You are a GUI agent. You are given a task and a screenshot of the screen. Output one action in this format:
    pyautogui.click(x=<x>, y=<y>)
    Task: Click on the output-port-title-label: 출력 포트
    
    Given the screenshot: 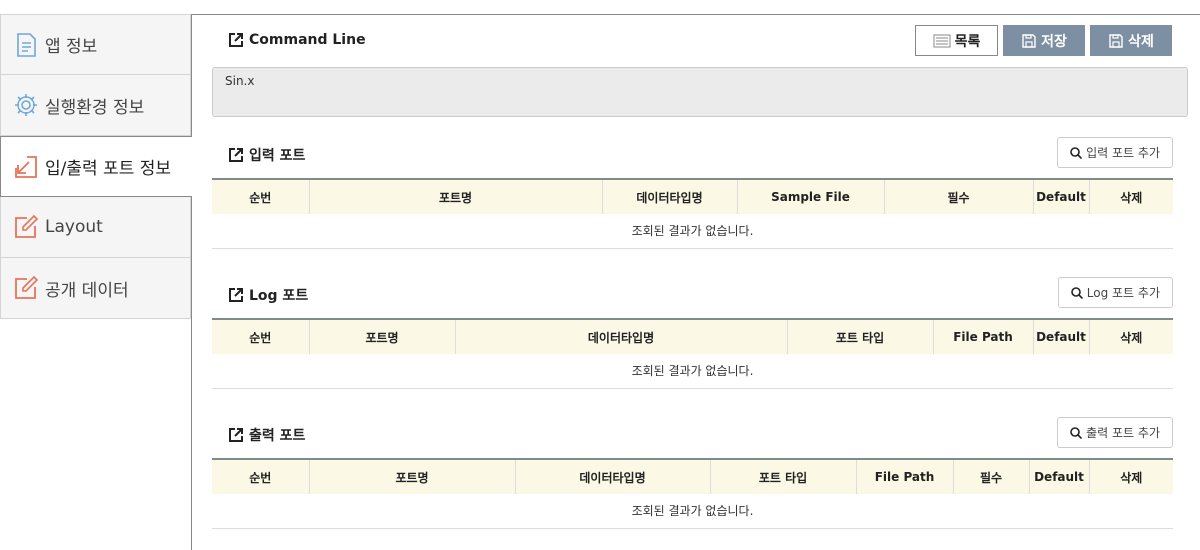 What is the action you would take?
    pyautogui.click(x=277, y=436)
    